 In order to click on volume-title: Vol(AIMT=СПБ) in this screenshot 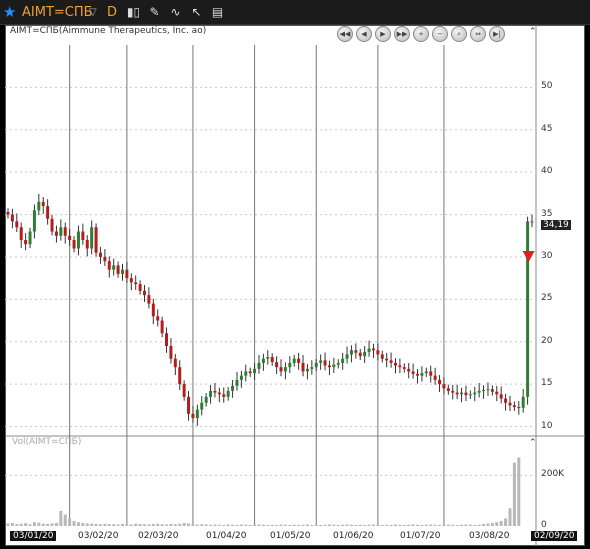, I will do `click(47, 442)`.